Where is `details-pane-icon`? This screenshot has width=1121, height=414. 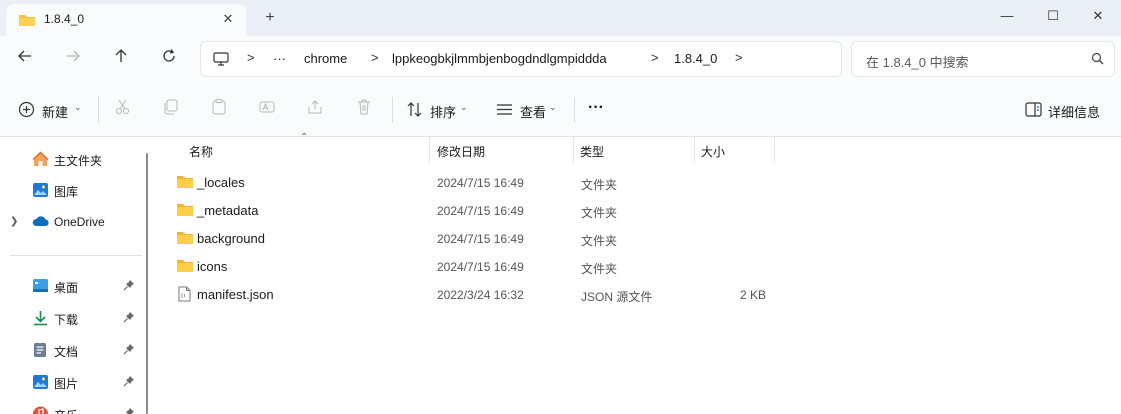
details-pane-icon is located at coordinates (1033, 111).